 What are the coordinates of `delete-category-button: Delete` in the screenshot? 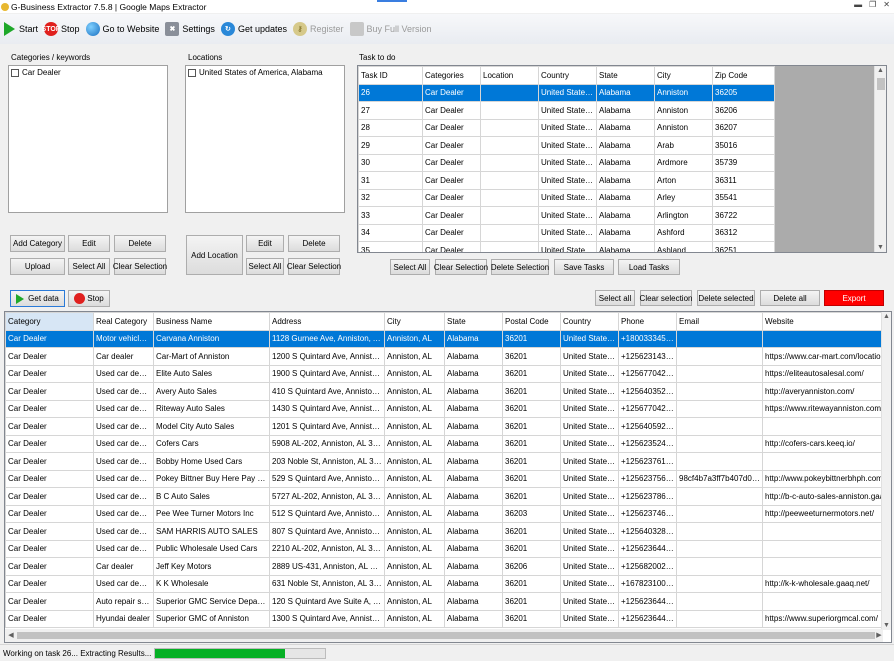 It's located at (140, 243).